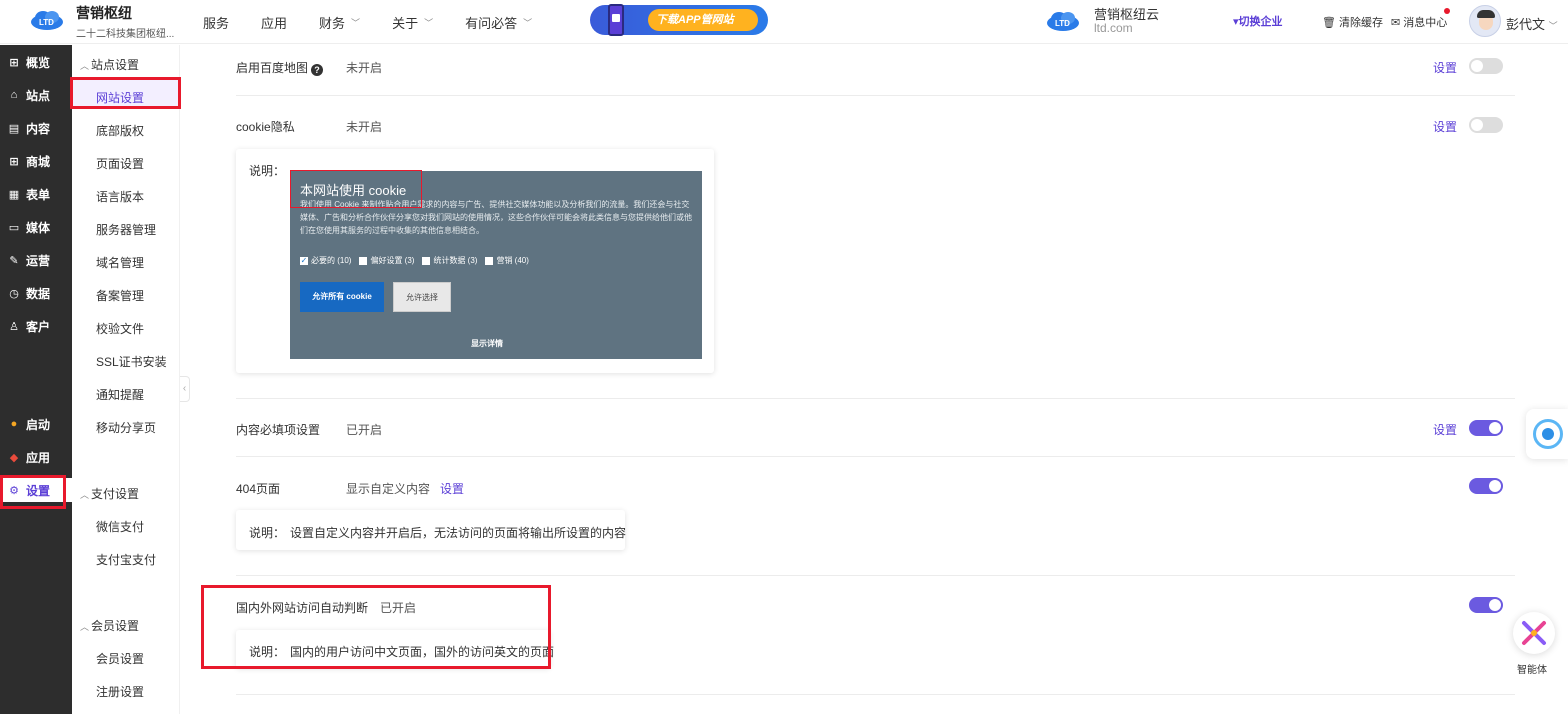  I want to click on check-label: 必要的 (10), so click(331, 260).